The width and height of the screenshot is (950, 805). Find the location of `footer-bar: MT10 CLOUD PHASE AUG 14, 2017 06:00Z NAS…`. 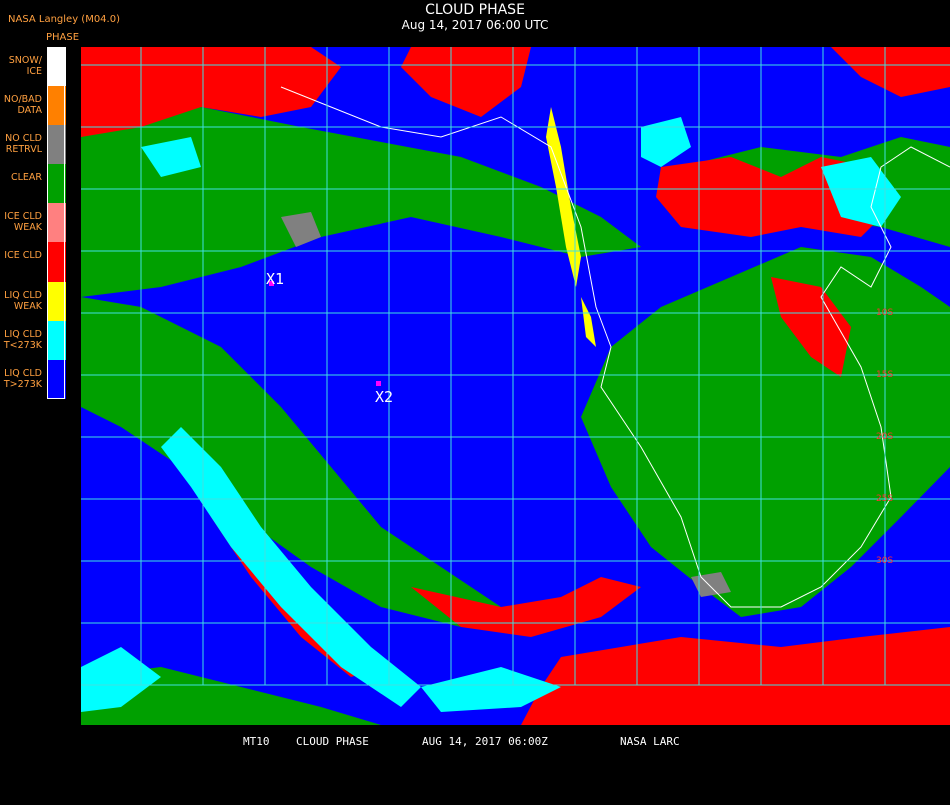

footer-bar: MT10 CLOUD PHASE AUG 14, 2017 06:00Z NAS… is located at coordinates (475, 770).